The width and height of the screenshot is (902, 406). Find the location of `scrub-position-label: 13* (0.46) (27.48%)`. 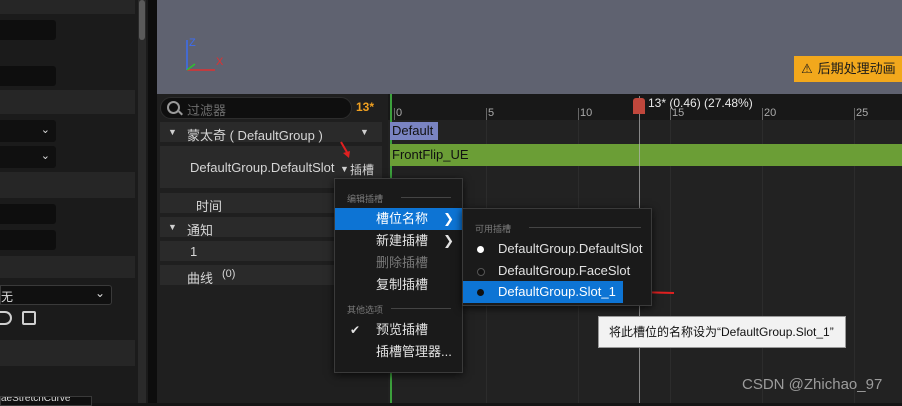

scrub-position-label: 13* (0.46) (27.48%) is located at coordinates (700, 103).